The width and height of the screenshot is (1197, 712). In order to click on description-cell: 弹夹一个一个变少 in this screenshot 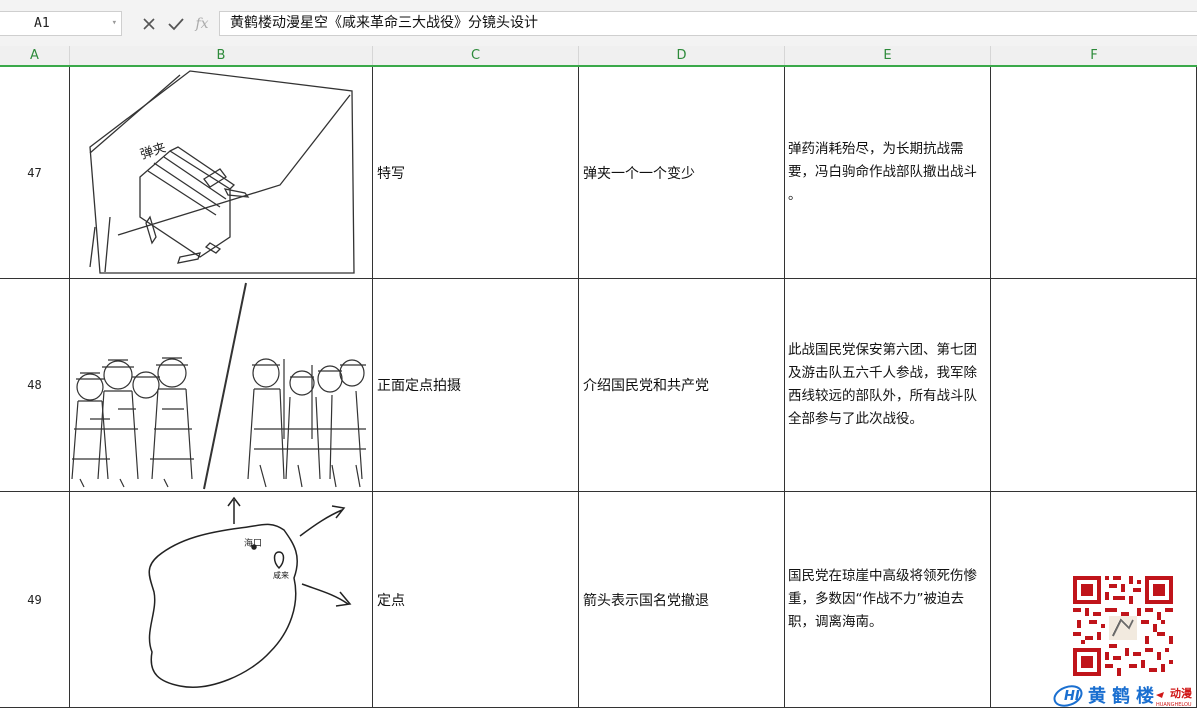, I will do `click(682, 173)`.